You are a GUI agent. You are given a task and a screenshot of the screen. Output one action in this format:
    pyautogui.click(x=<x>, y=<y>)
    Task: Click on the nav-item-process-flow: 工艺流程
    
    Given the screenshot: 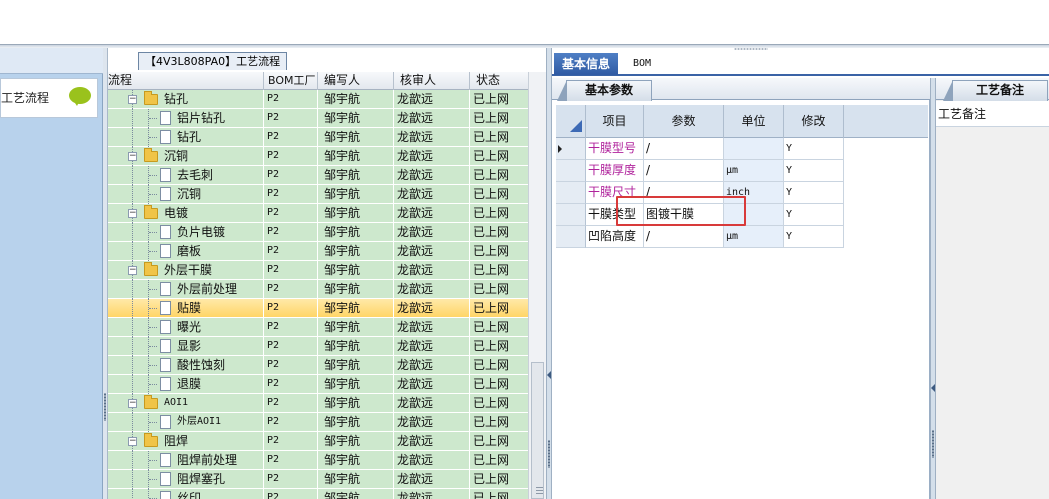 What is the action you would take?
    pyautogui.click(x=49, y=98)
    